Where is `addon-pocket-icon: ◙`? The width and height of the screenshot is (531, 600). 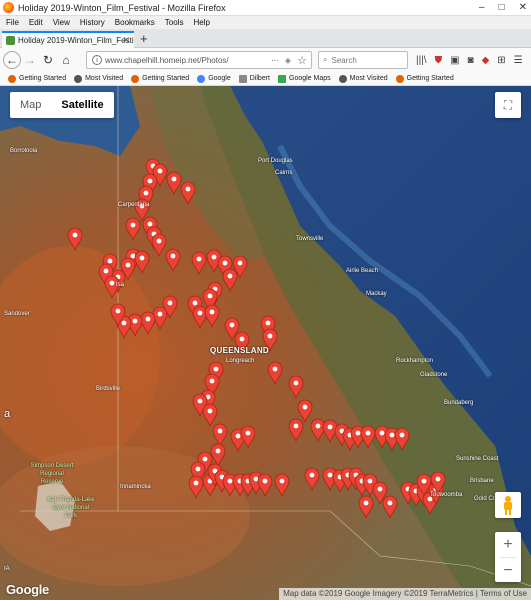
addon-pocket-icon: ◙ is located at coordinates (471, 60).